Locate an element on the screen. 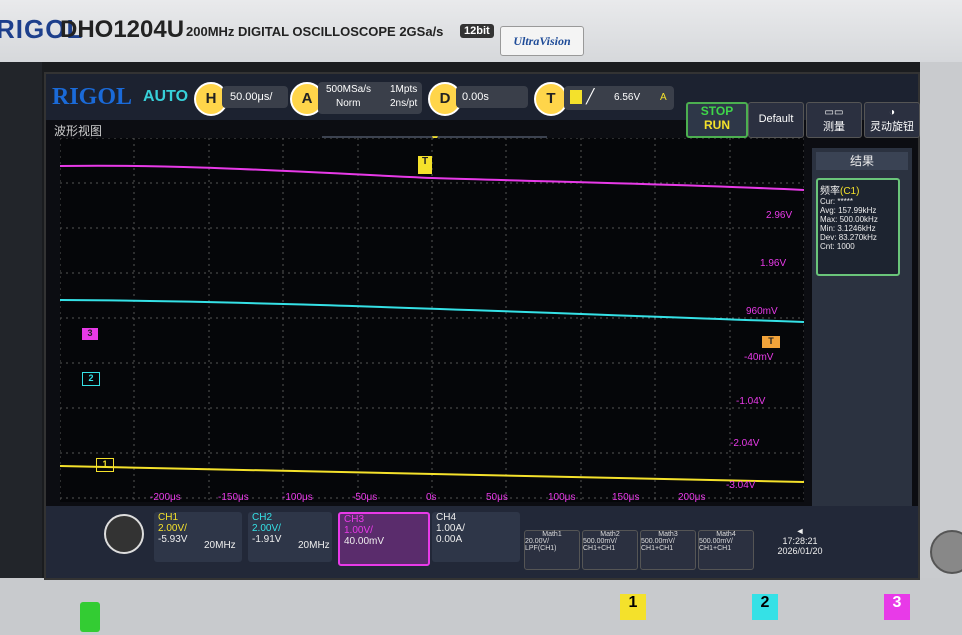 This screenshot has height=635, width=962. ch2-button-label: 2 is located at coordinates (765, 602).